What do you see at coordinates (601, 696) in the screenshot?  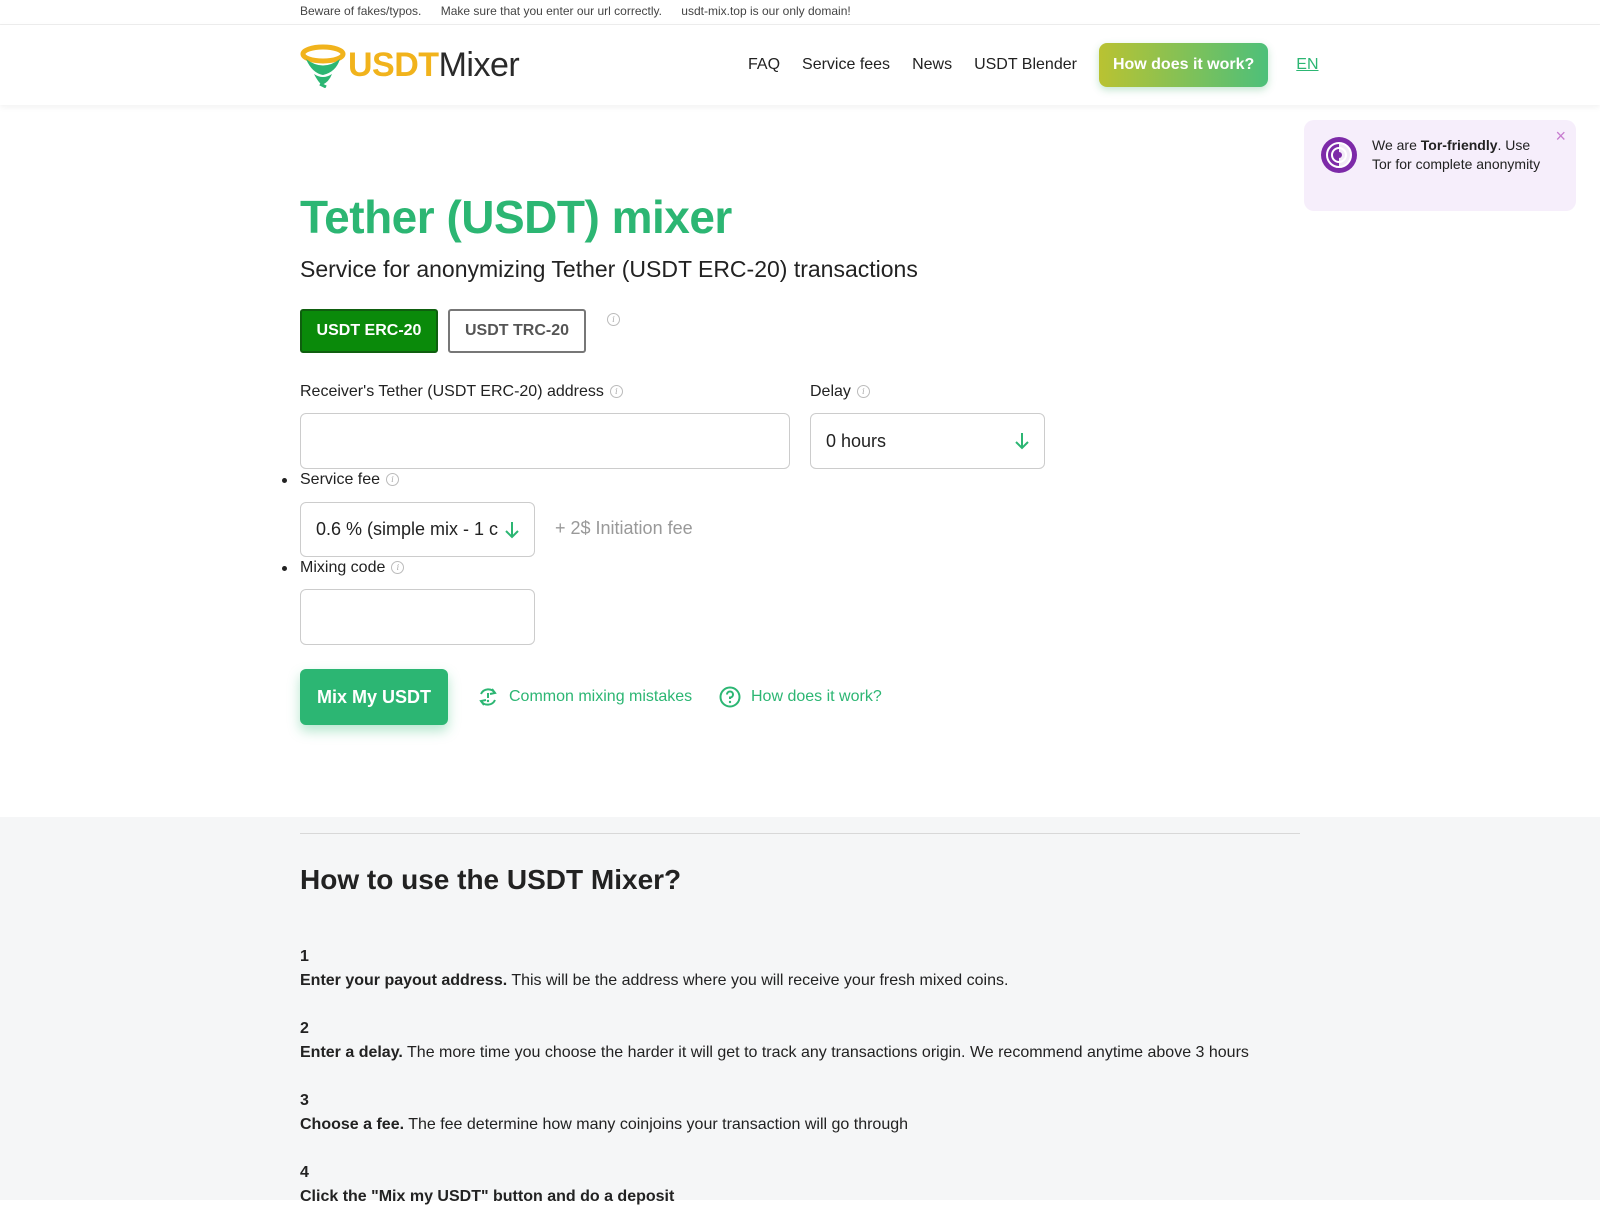 I see `mixing-mistakes-link-text: Common mixing mistakes` at bounding box center [601, 696].